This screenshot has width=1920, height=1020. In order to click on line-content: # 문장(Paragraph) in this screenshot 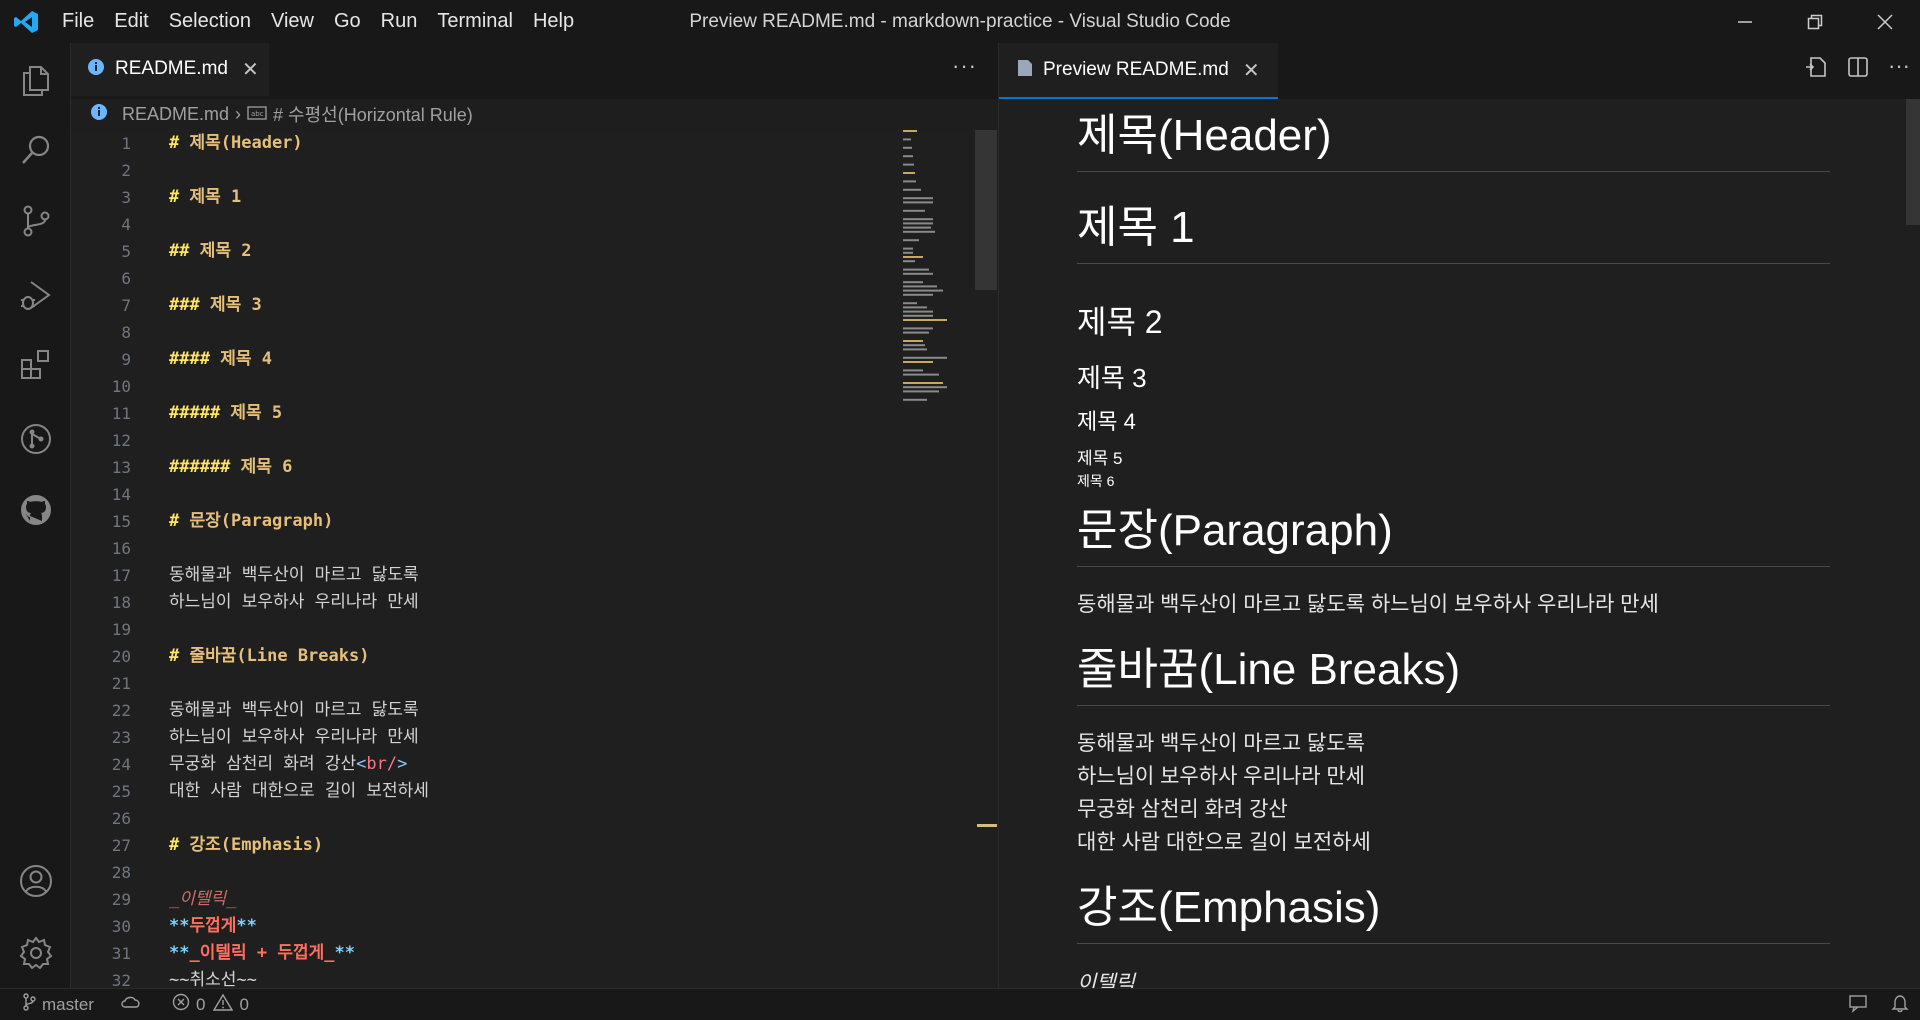, I will do `click(251, 521)`.